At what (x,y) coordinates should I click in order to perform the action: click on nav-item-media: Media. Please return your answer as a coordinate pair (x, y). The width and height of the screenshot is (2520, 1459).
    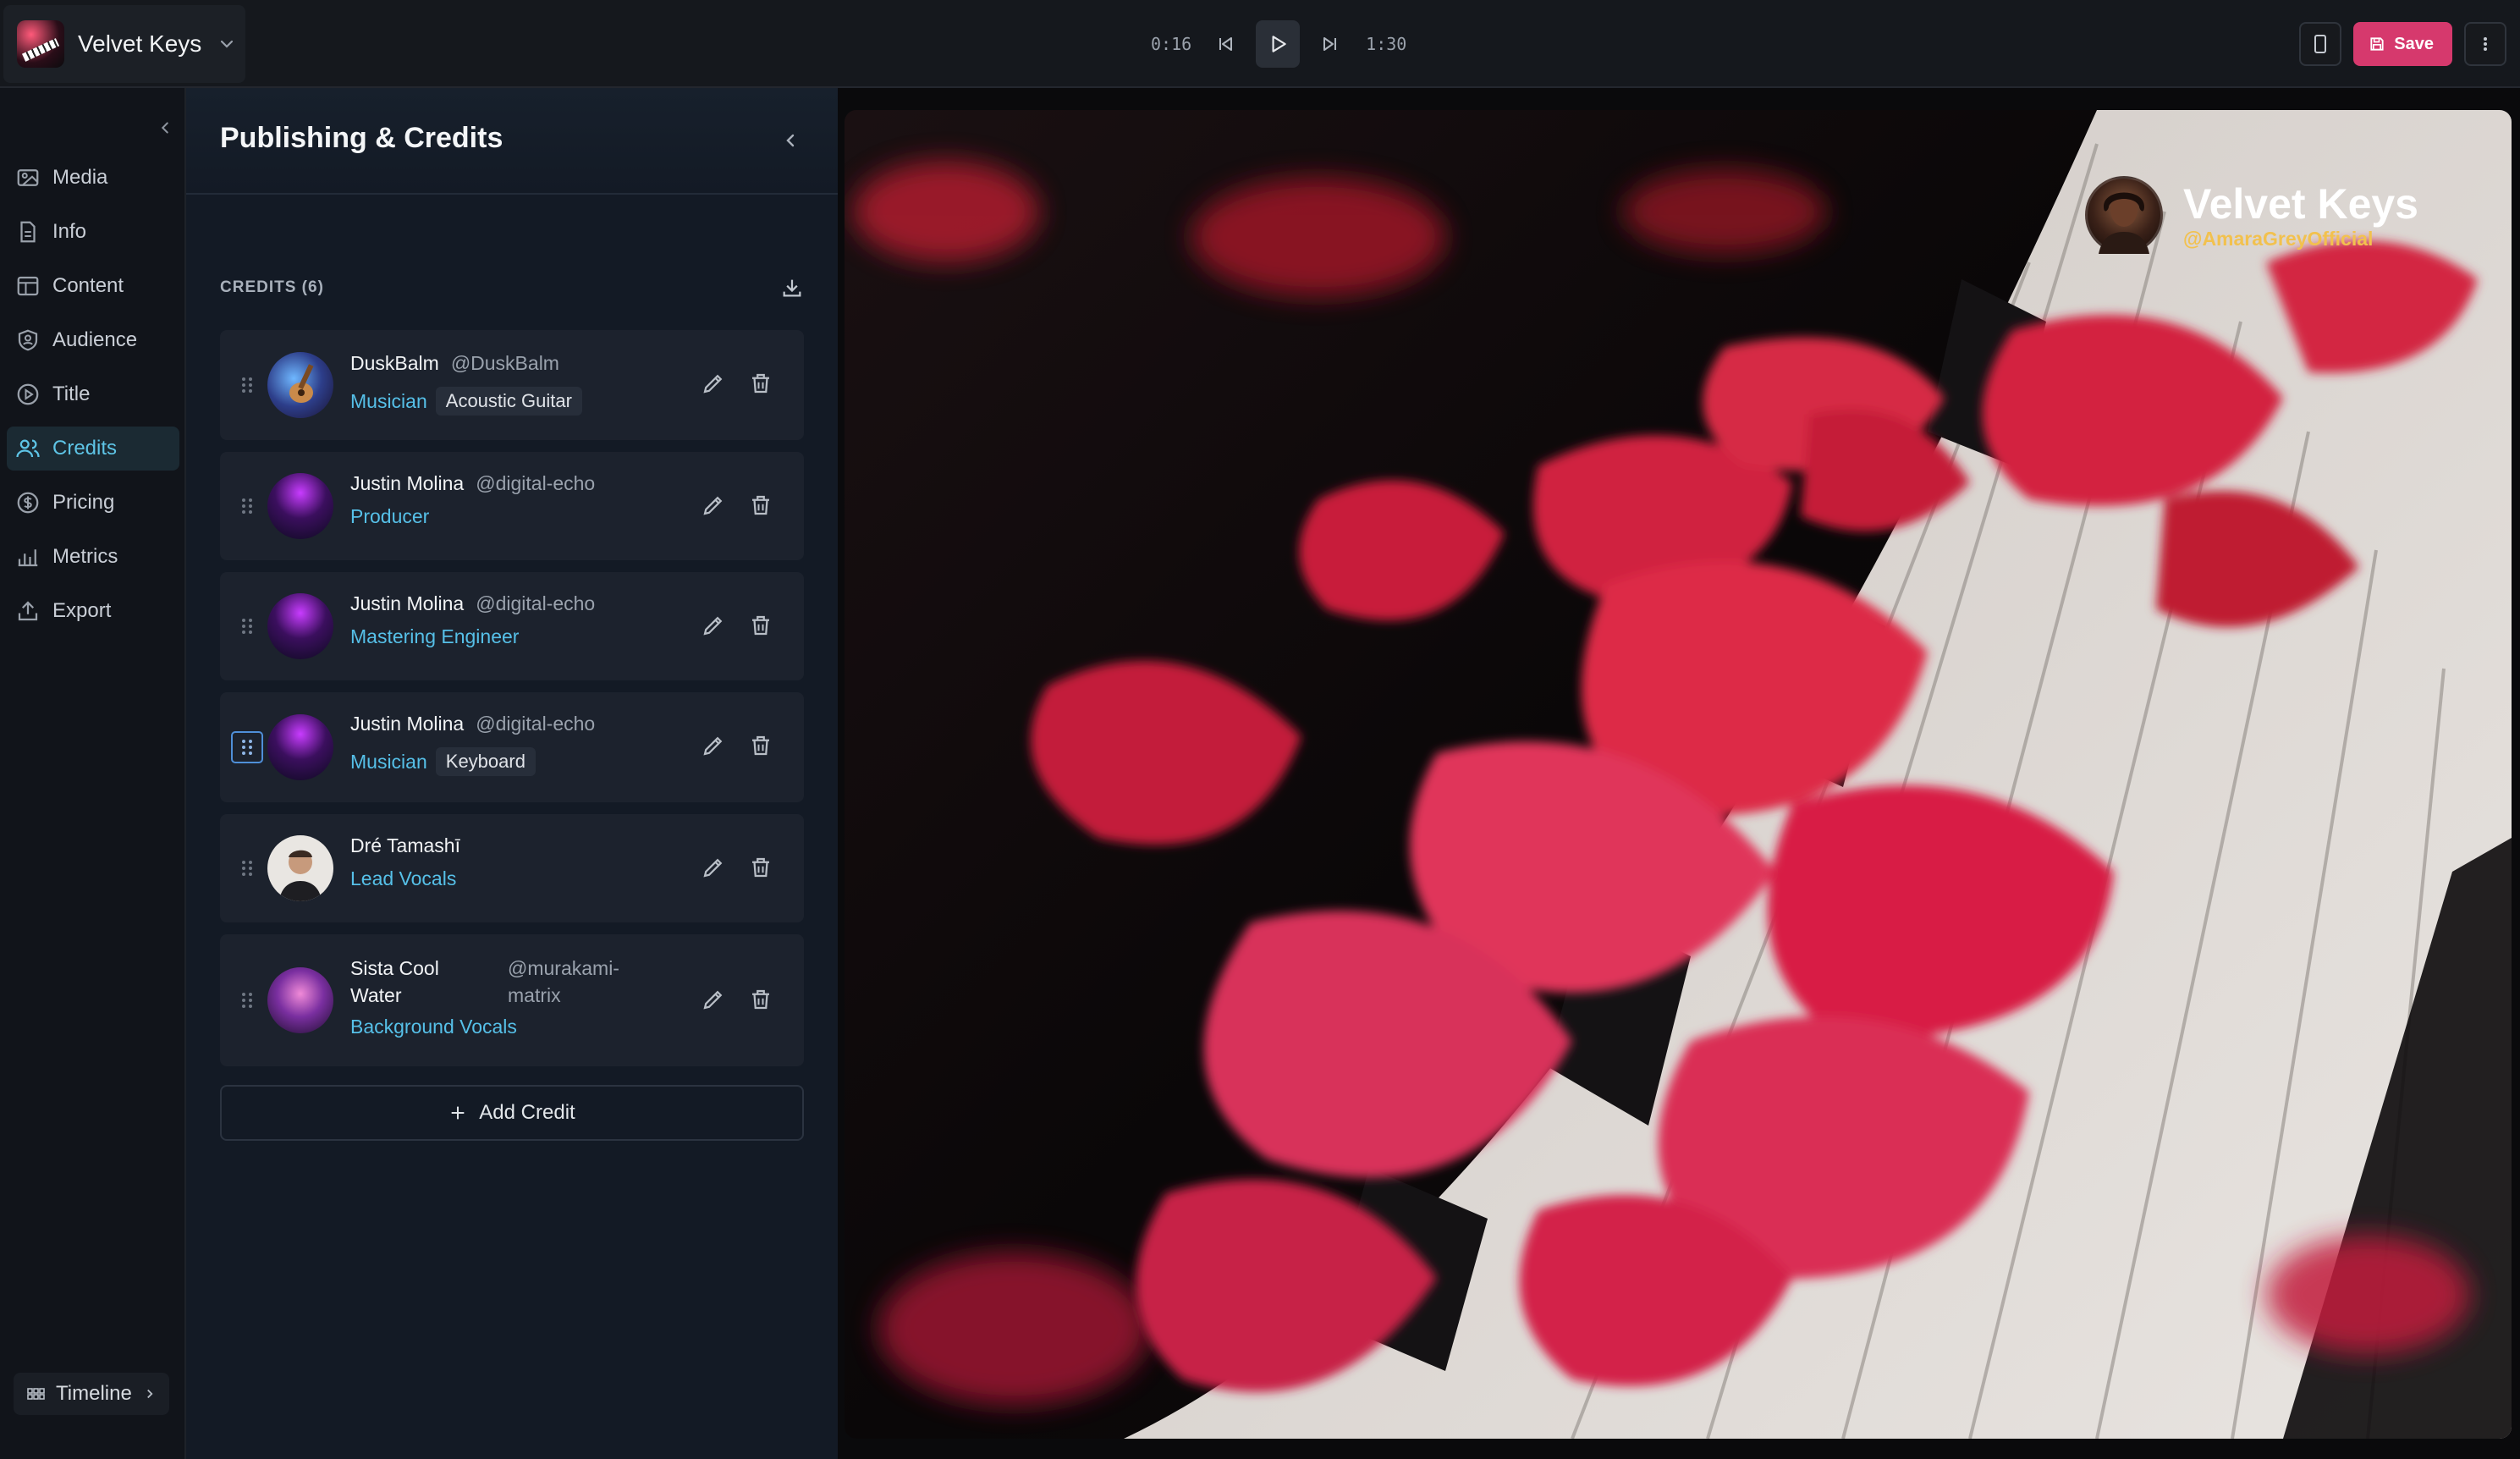
    Looking at the image, I should click on (93, 178).